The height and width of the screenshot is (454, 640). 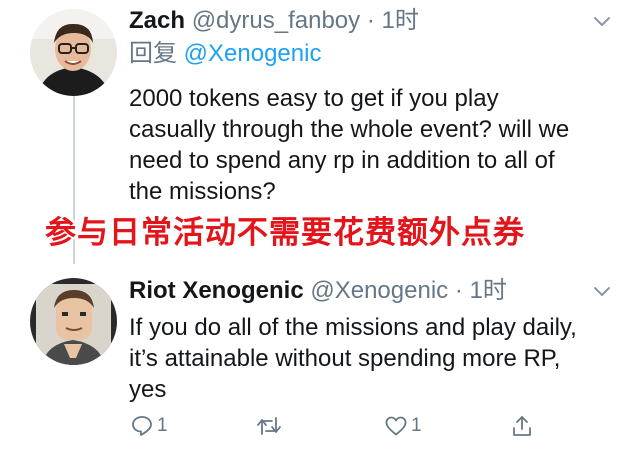 What do you see at coordinates (73, 52) in the screenshot?
I see `avatar-zach` at bounding box center [73, 52].